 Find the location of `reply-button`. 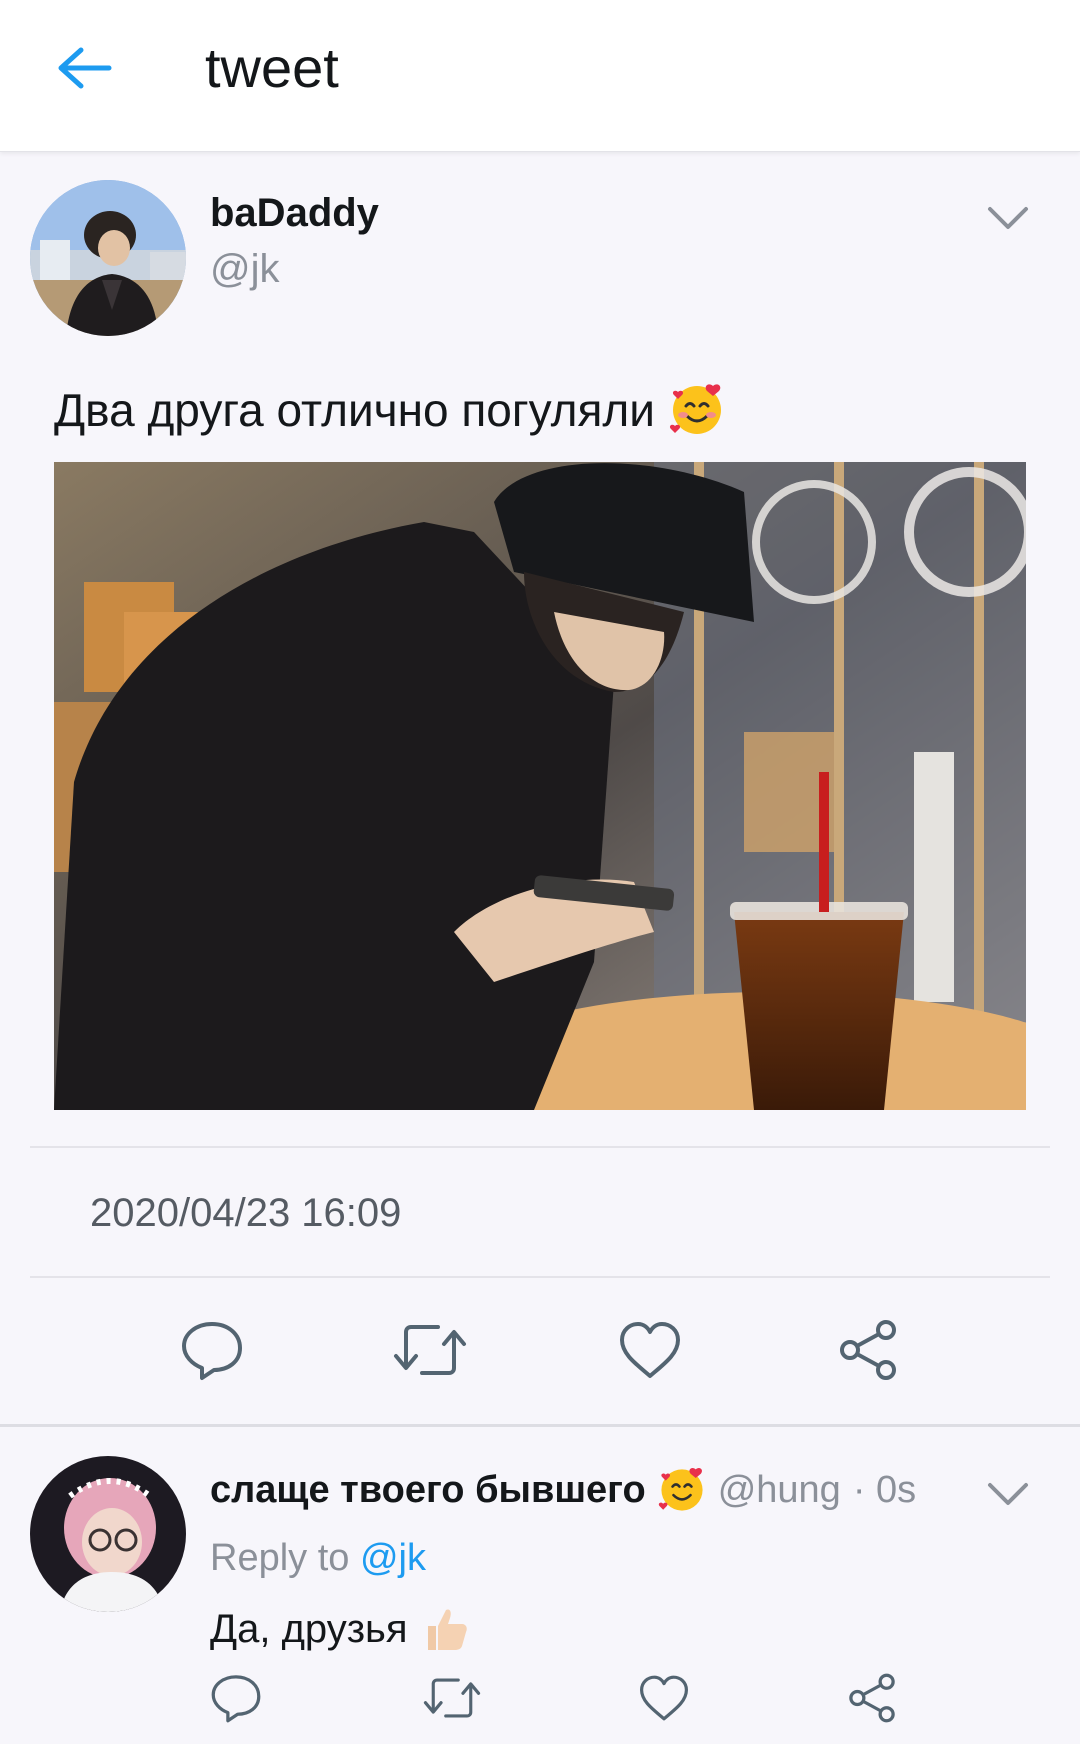

reply-button is located at coordinates (212, 1350).